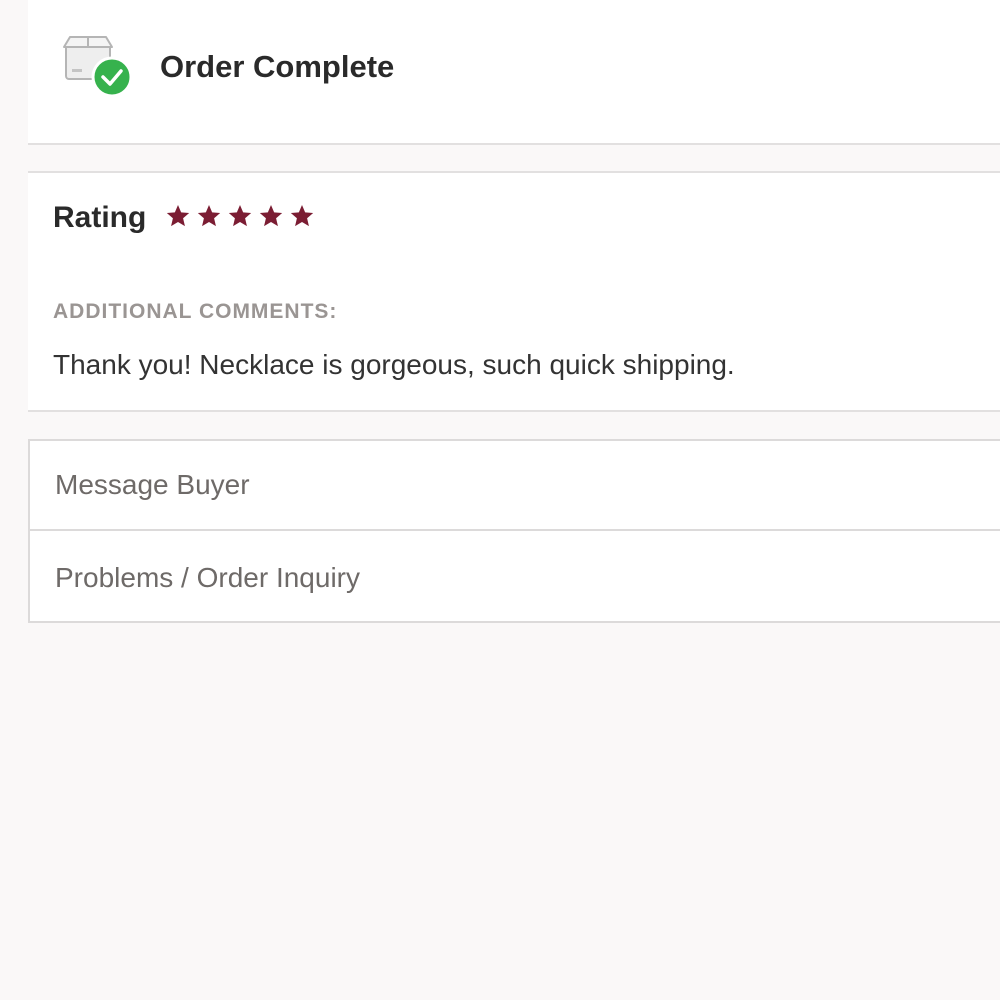 Image resolution: width=1000 pixels, height=1000 pixels. What do you see at coordinates (100, 217) in the screenshot?
I see `rating-label: Rating` at bounding box center [100, 217].